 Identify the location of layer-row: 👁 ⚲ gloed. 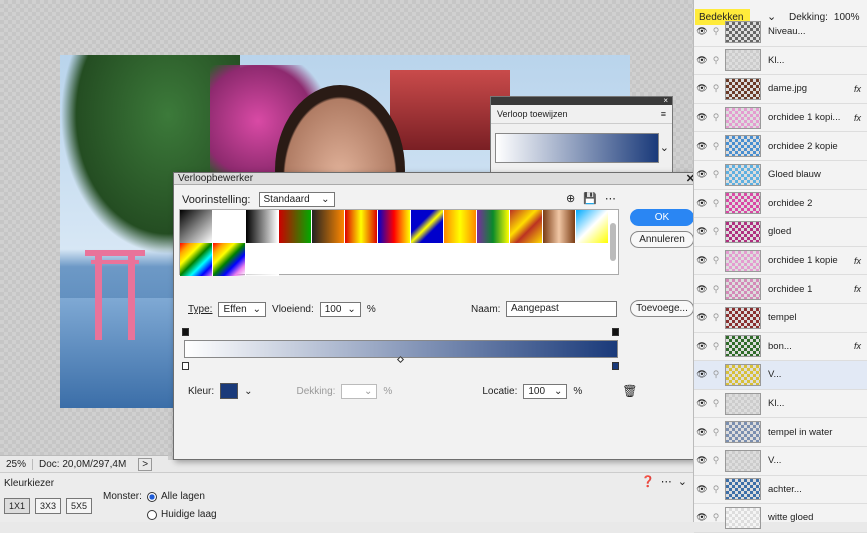
(780, 232).